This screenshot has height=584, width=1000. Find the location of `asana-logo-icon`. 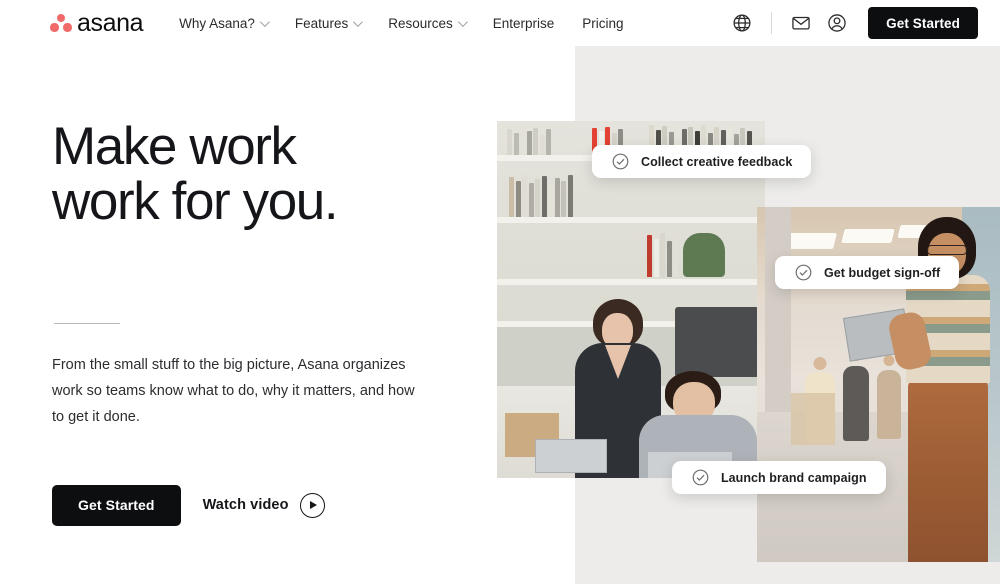

asana-logo-icon is located at coordinates (61, 23).